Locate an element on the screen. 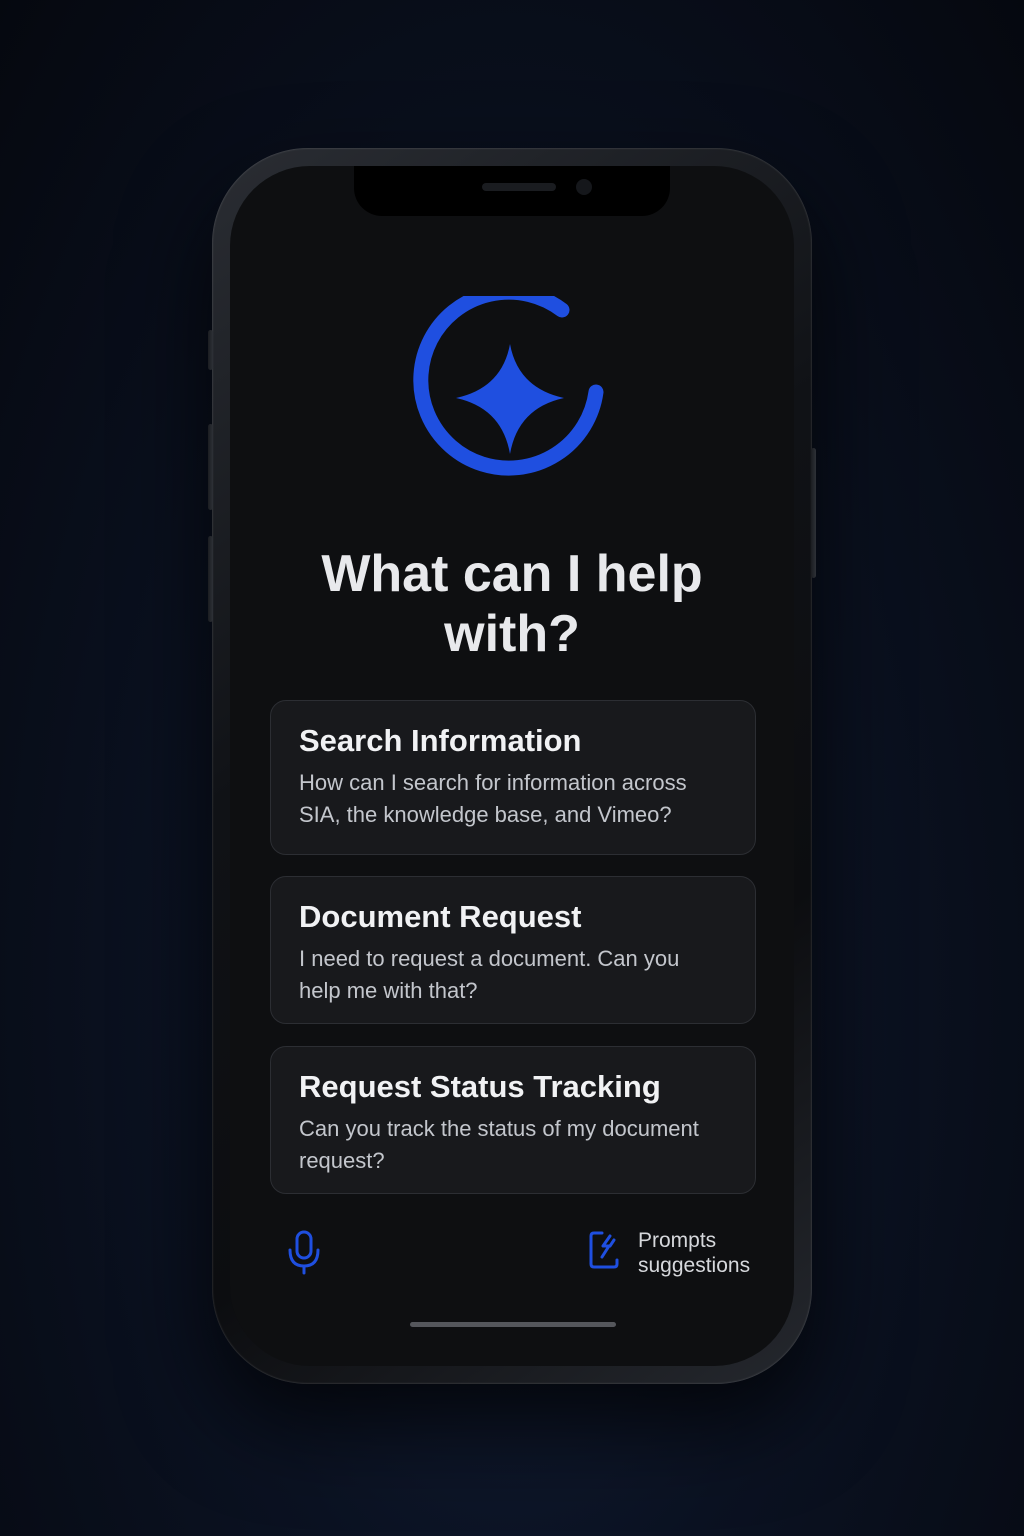  card-title: Request Status Tracking is located at coordinates (480, 1086).